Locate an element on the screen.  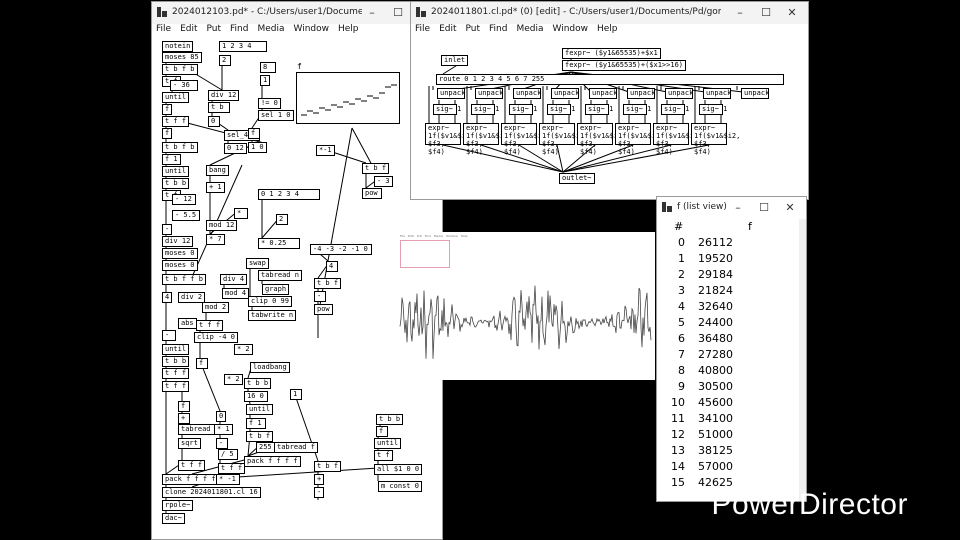
patch-object: pack f f f f is located at coordinates (272, 461).